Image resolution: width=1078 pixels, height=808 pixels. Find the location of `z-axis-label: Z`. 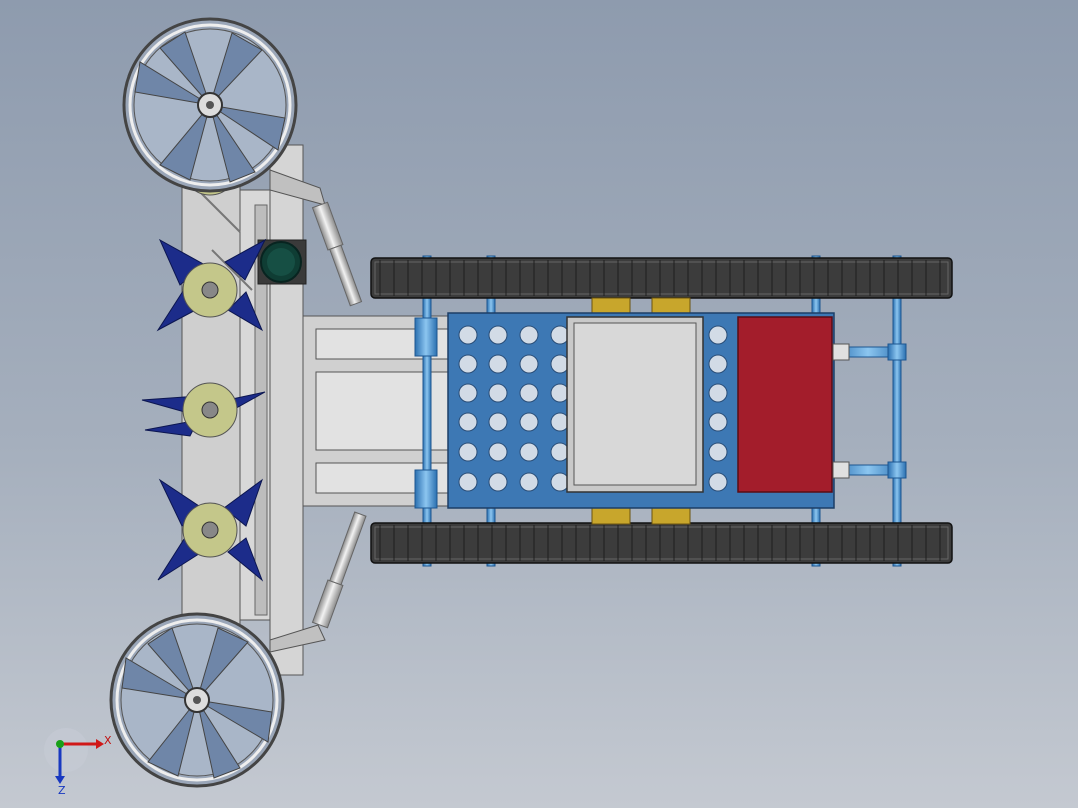

z-axis-label: Z is located at coordinates (62, 790).